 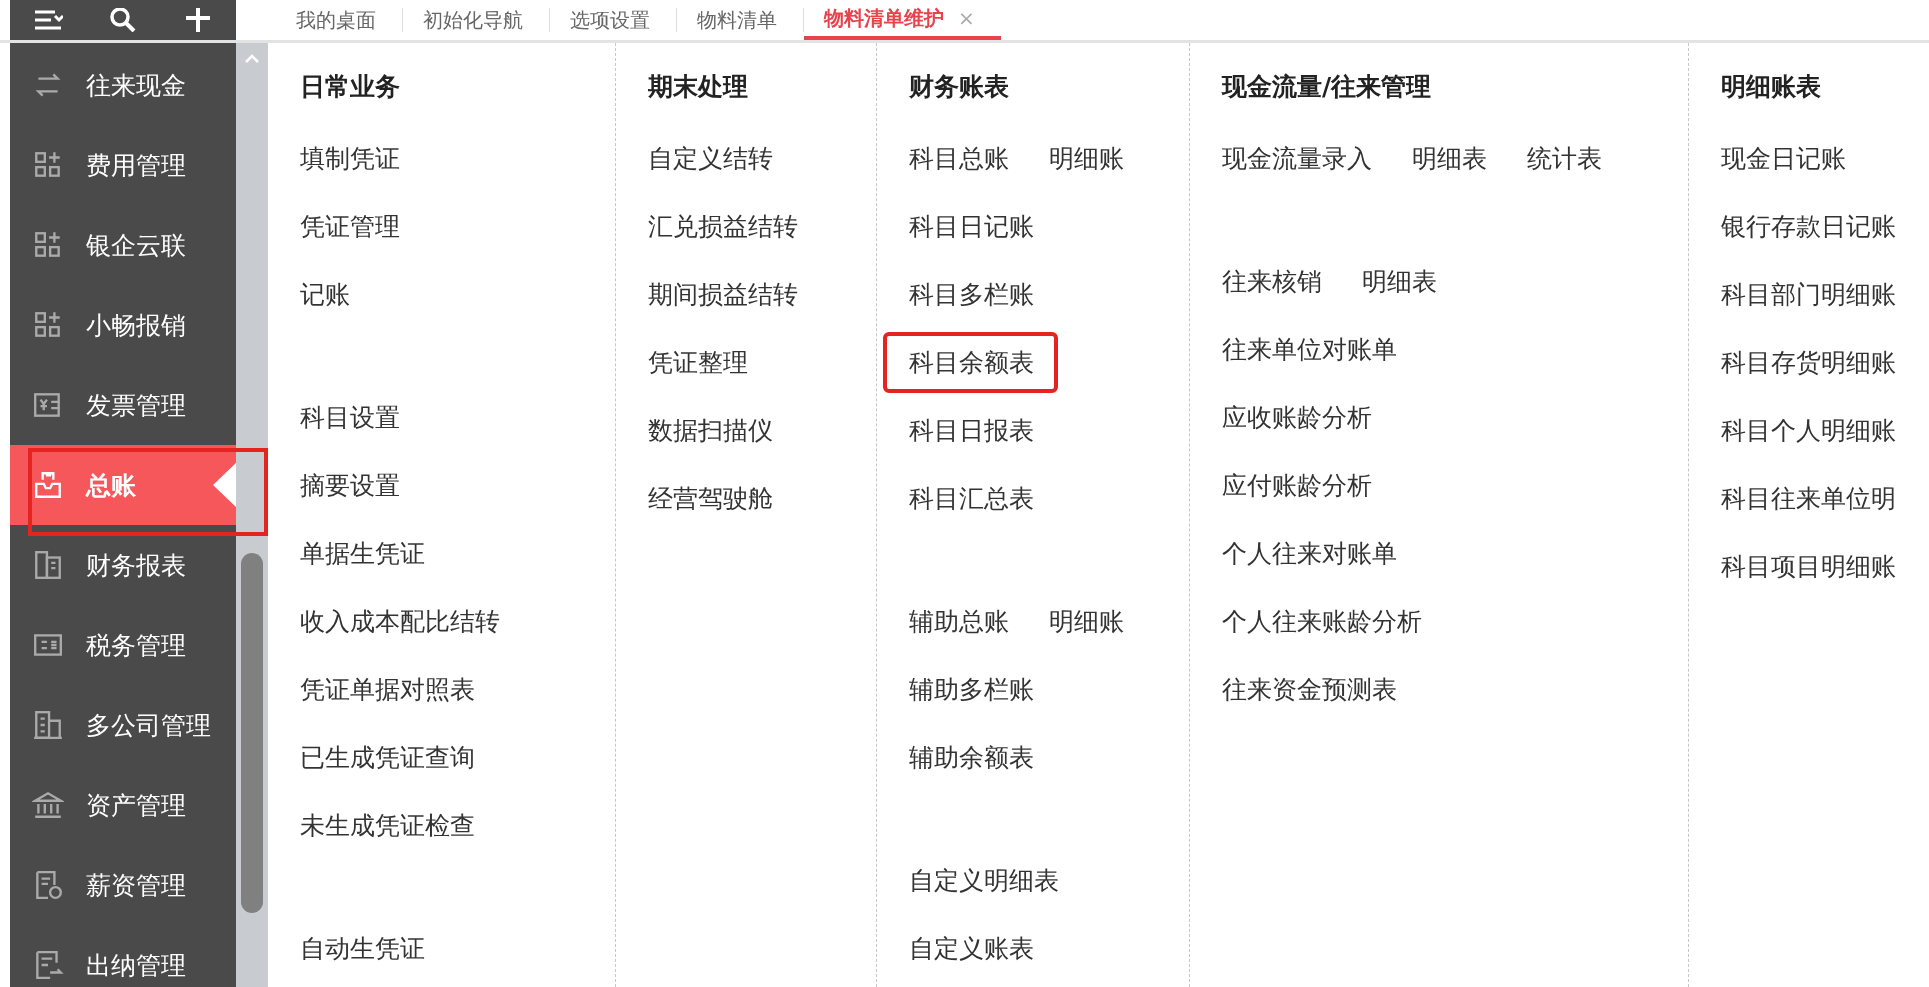 I want to click on menu-link: 科目日报表, so click(x=971, y=430).